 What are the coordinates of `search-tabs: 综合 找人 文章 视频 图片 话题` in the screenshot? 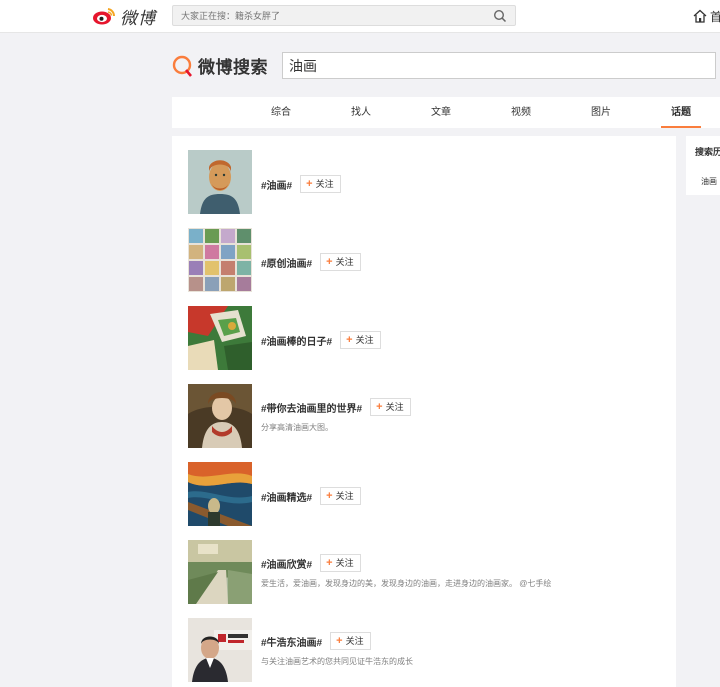 It's located at (446, 112).